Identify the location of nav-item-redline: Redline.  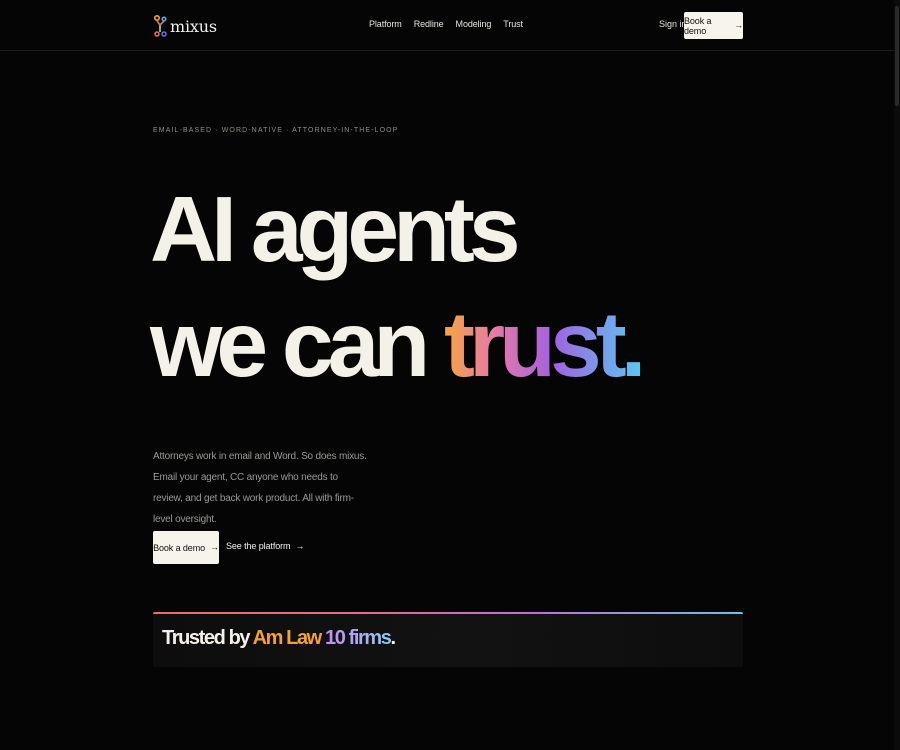
(429, 24).